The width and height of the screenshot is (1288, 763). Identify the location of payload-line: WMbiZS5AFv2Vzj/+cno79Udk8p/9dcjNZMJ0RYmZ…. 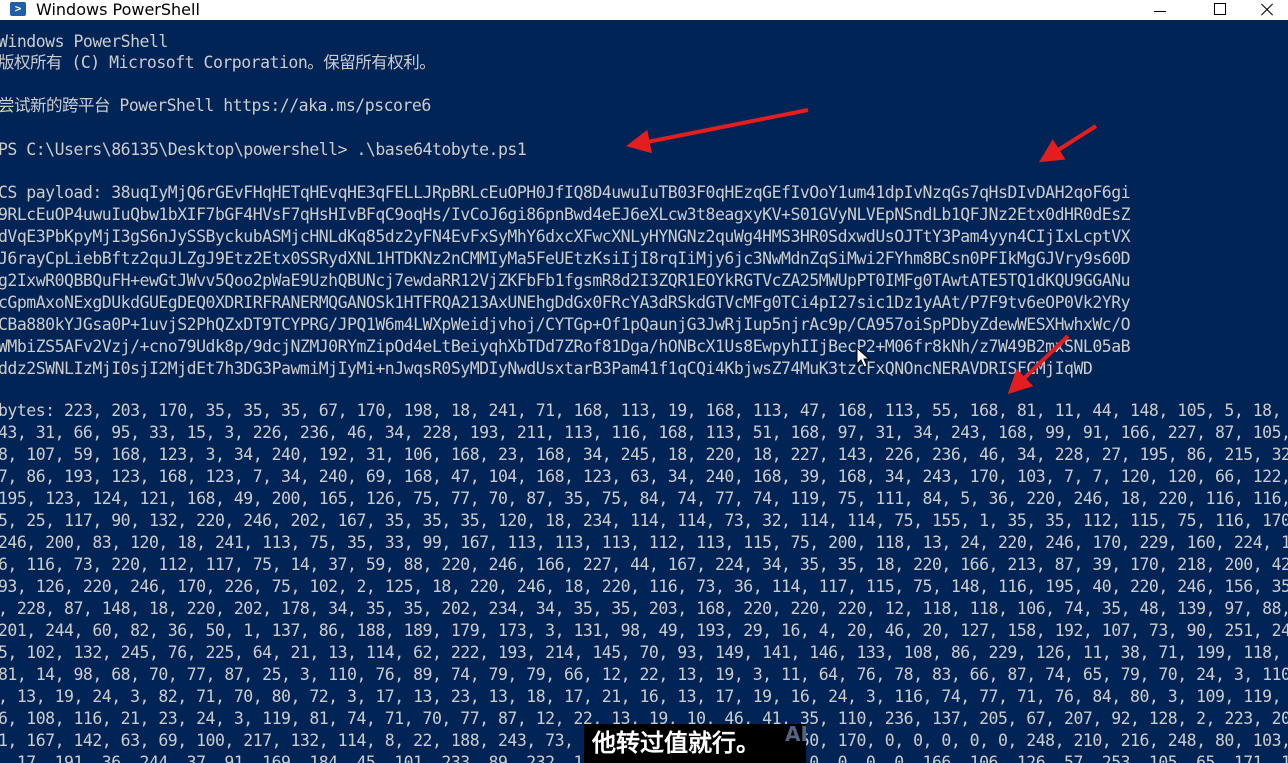
(565, 346).